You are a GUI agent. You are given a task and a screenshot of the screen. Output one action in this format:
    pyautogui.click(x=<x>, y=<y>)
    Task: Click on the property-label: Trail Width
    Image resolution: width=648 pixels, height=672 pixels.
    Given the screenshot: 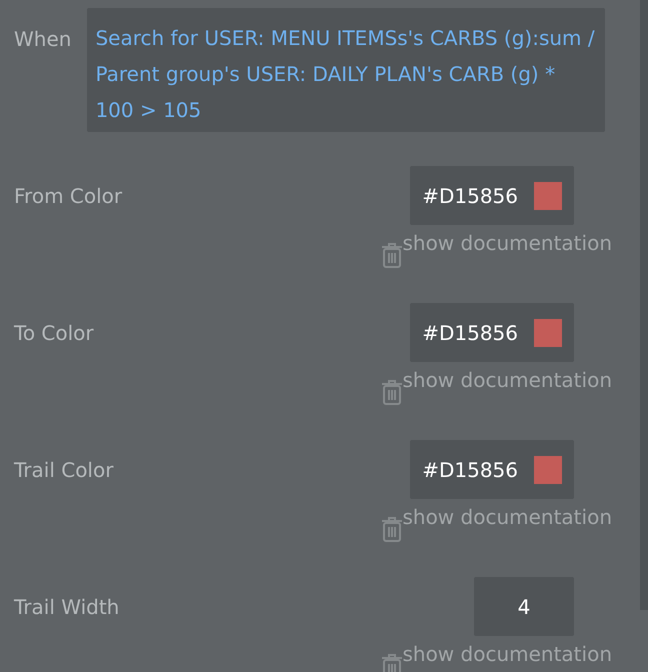 What is the action you would take?
    pyautogui.click(x=67, y=607)
    